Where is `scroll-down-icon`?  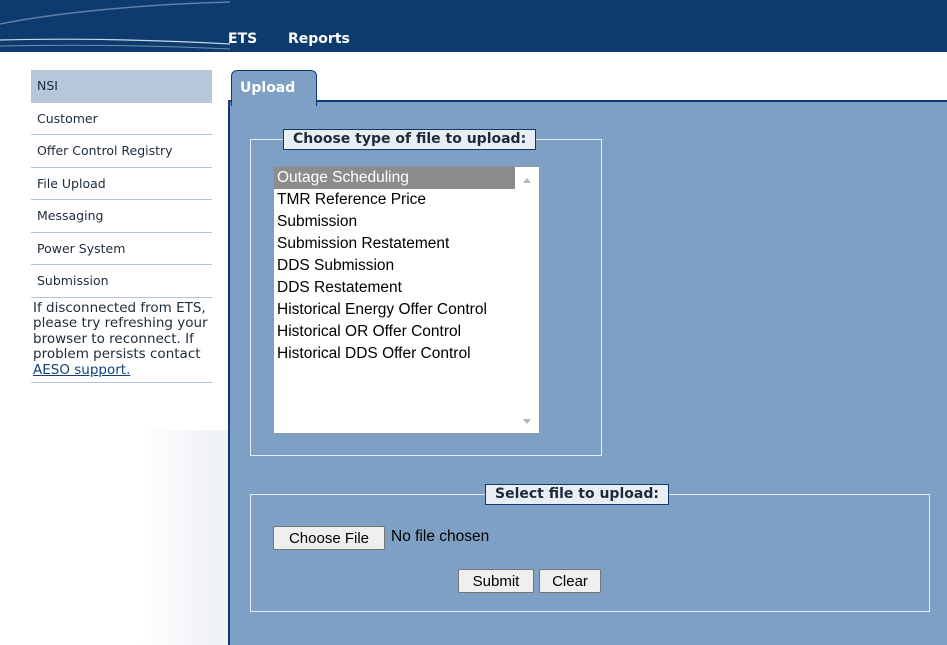
scroll-down-icon is located at coordinates (527, 421).